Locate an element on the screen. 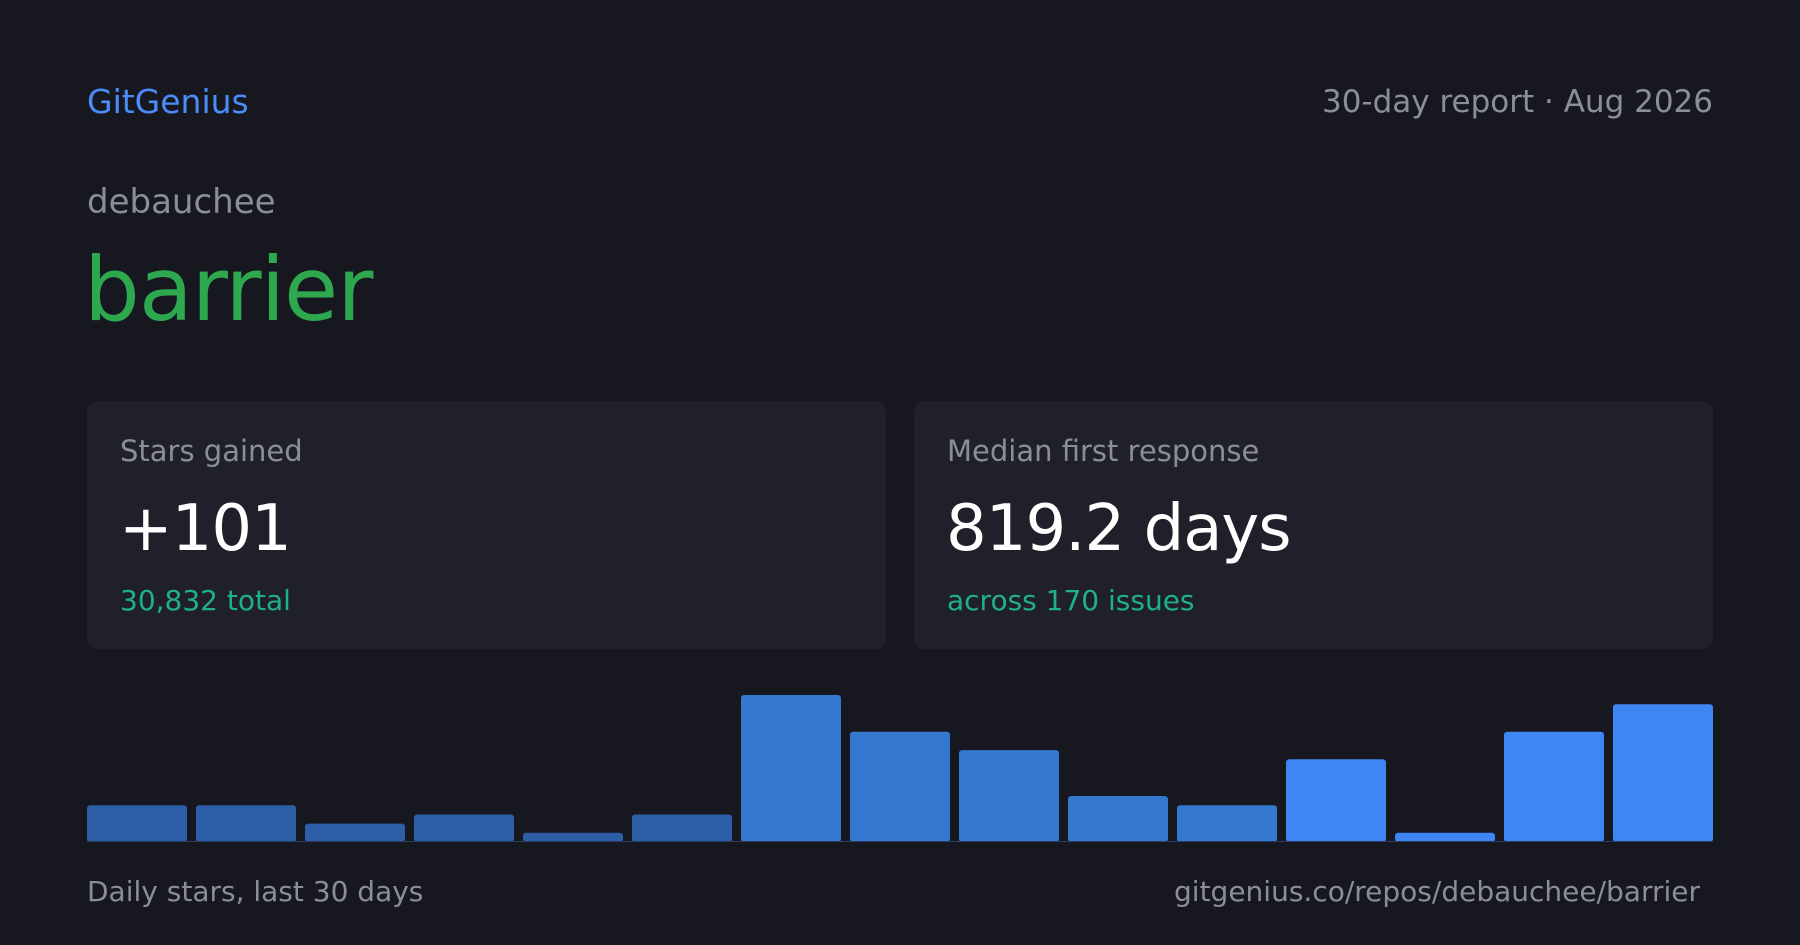 The width and height of the screenshot is (1800, 945). stars-gained-label: Stars gained is located at coordinates (211, 451).